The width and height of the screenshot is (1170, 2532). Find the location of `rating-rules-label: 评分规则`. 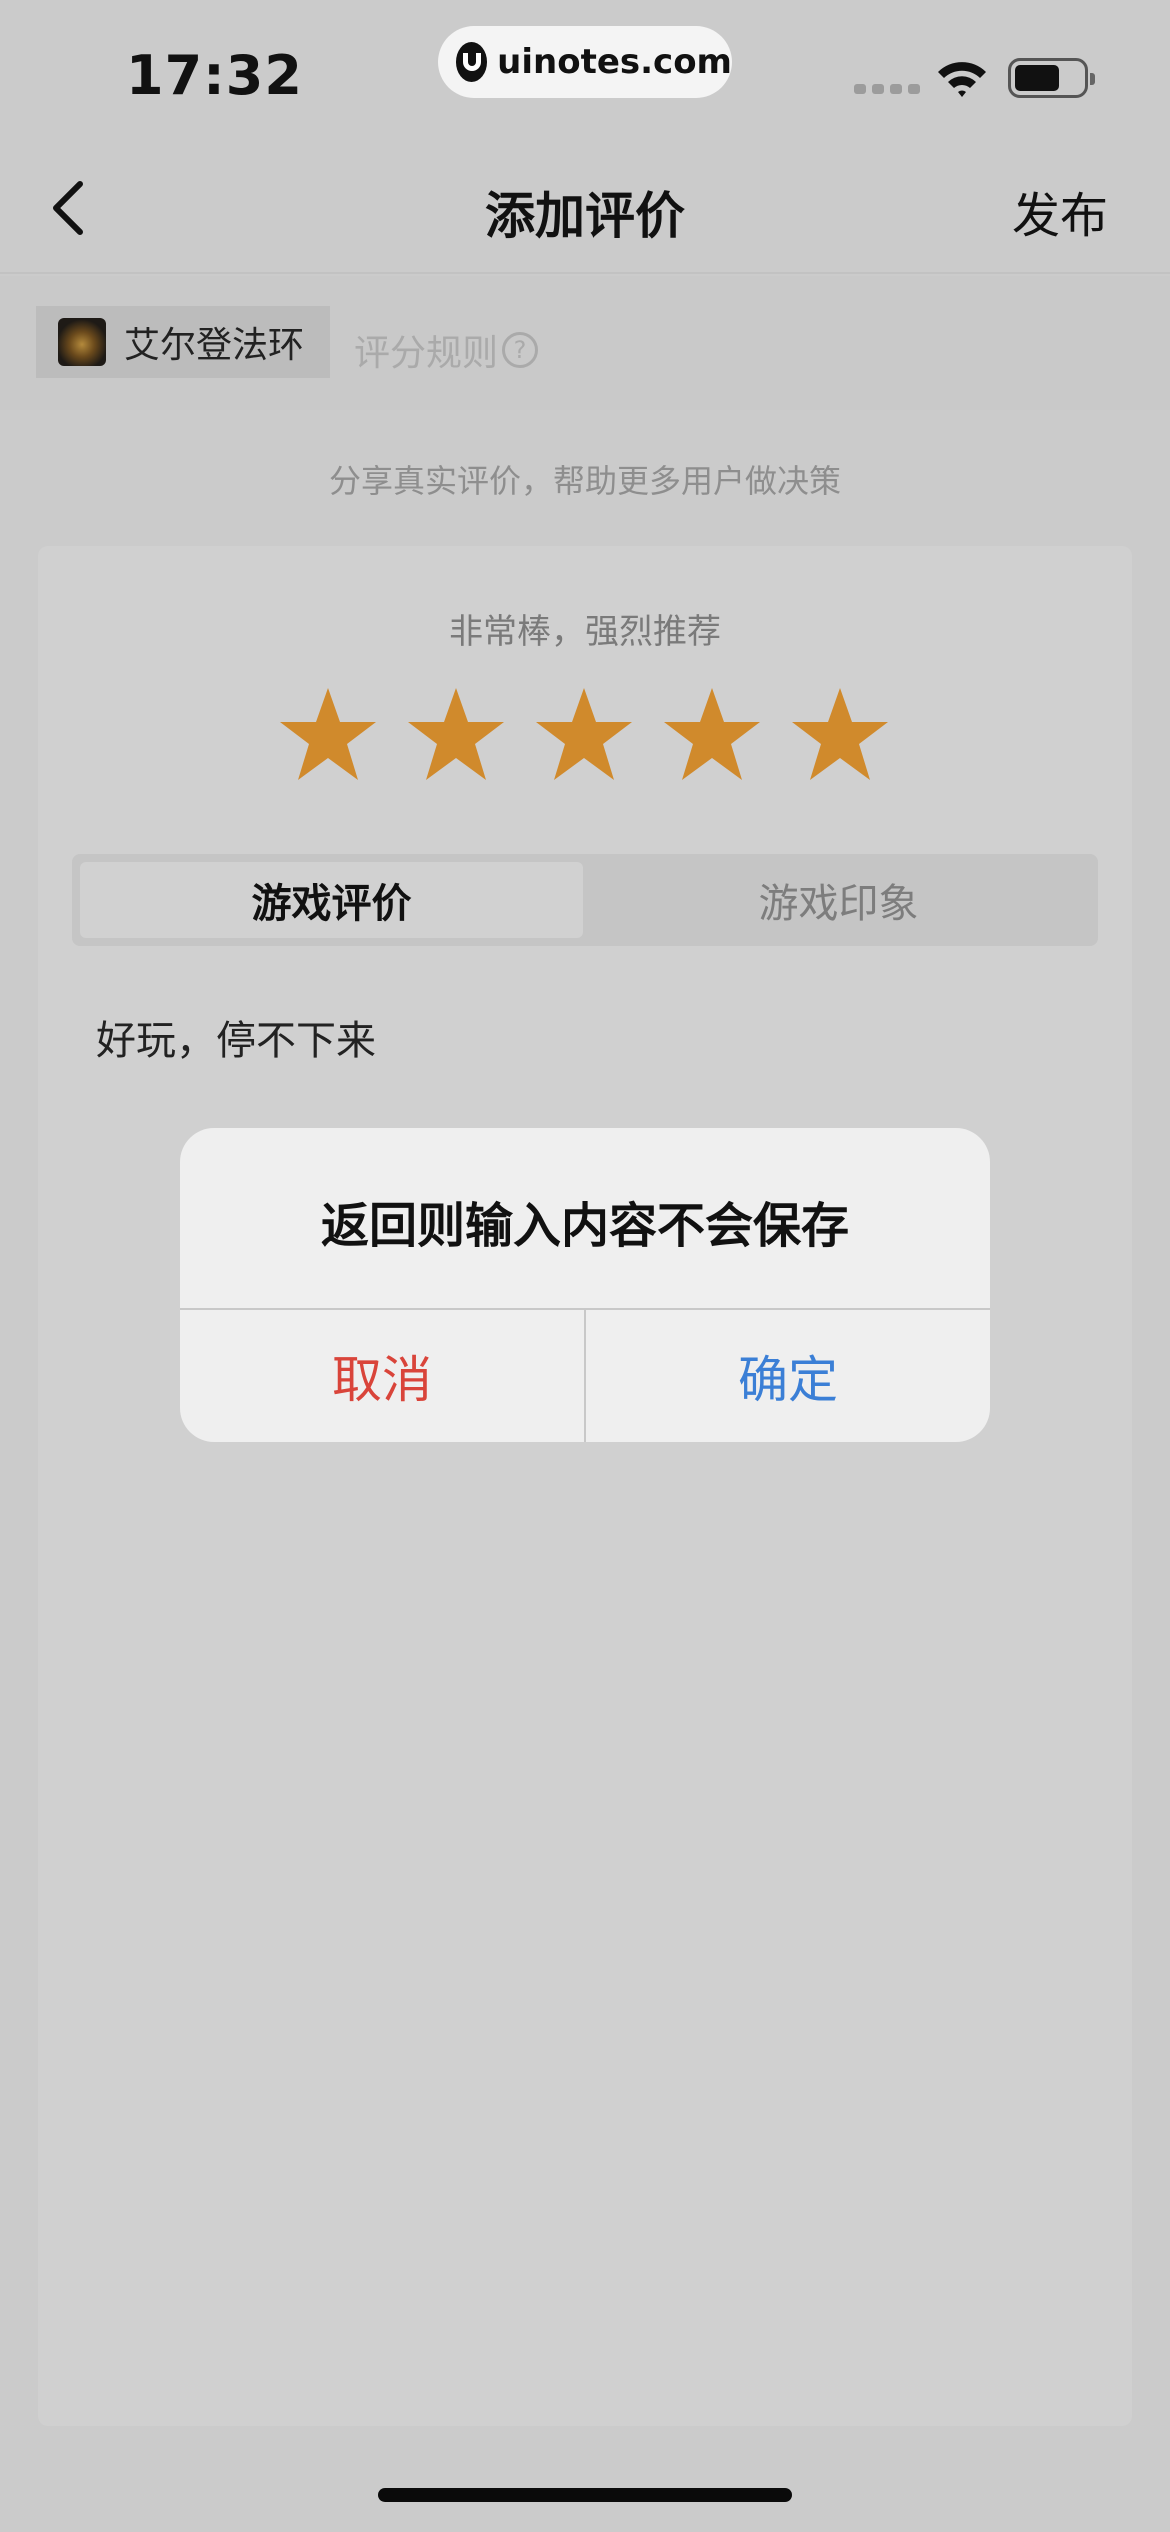

rating-rules-label: 评分规则 is located at coordinates (426, 353).